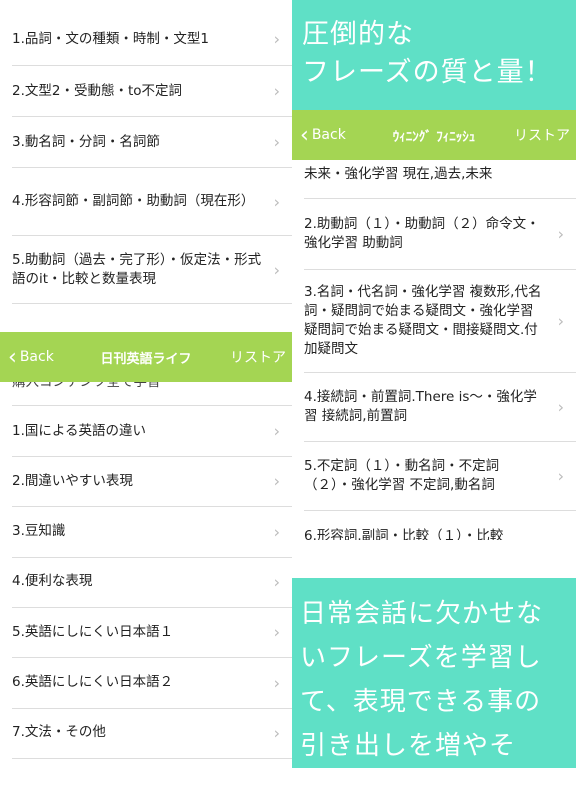  I want to click on list-item-partial: 未来・強化学習 現在,過去,未来, so click(434, 174).